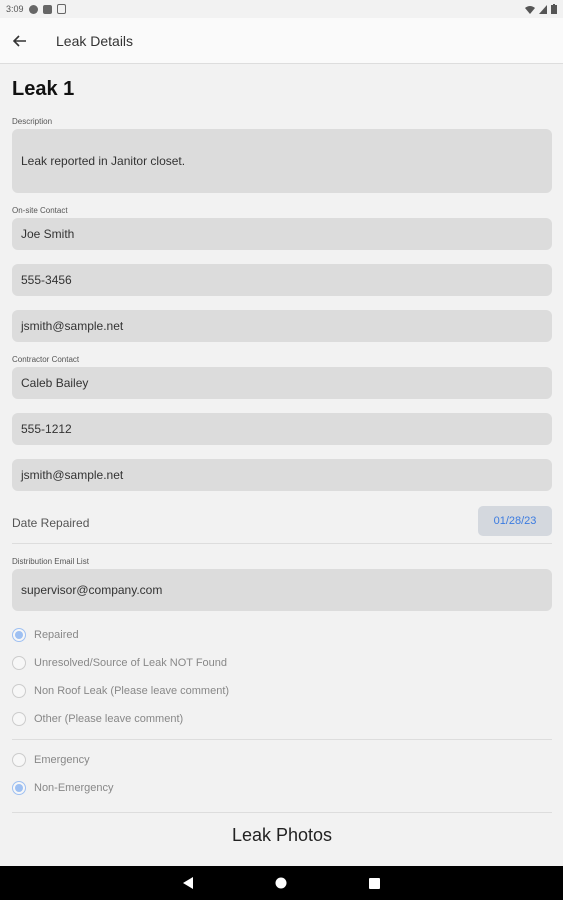  Describe the element at coordinates (15, 9) in the screenshot. I see `status-time: 3:09` at that location.